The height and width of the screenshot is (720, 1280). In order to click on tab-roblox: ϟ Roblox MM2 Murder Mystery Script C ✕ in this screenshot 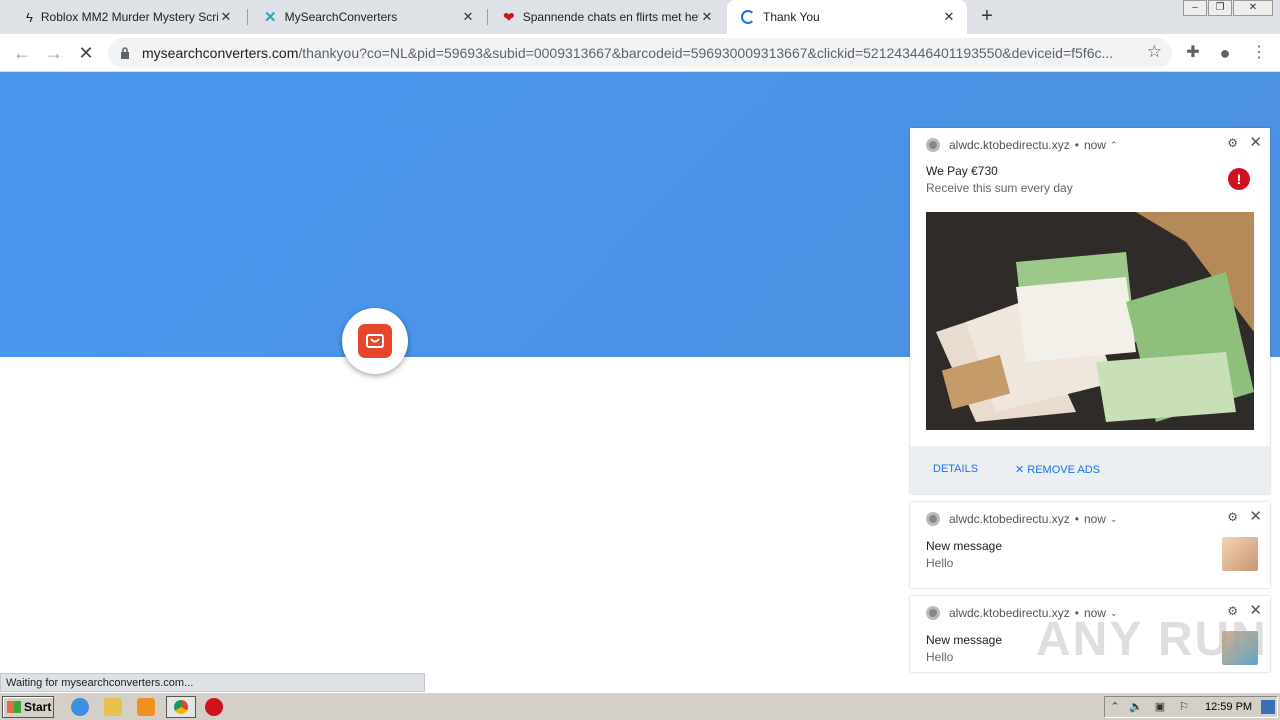, I will do `click(128, 17)`.